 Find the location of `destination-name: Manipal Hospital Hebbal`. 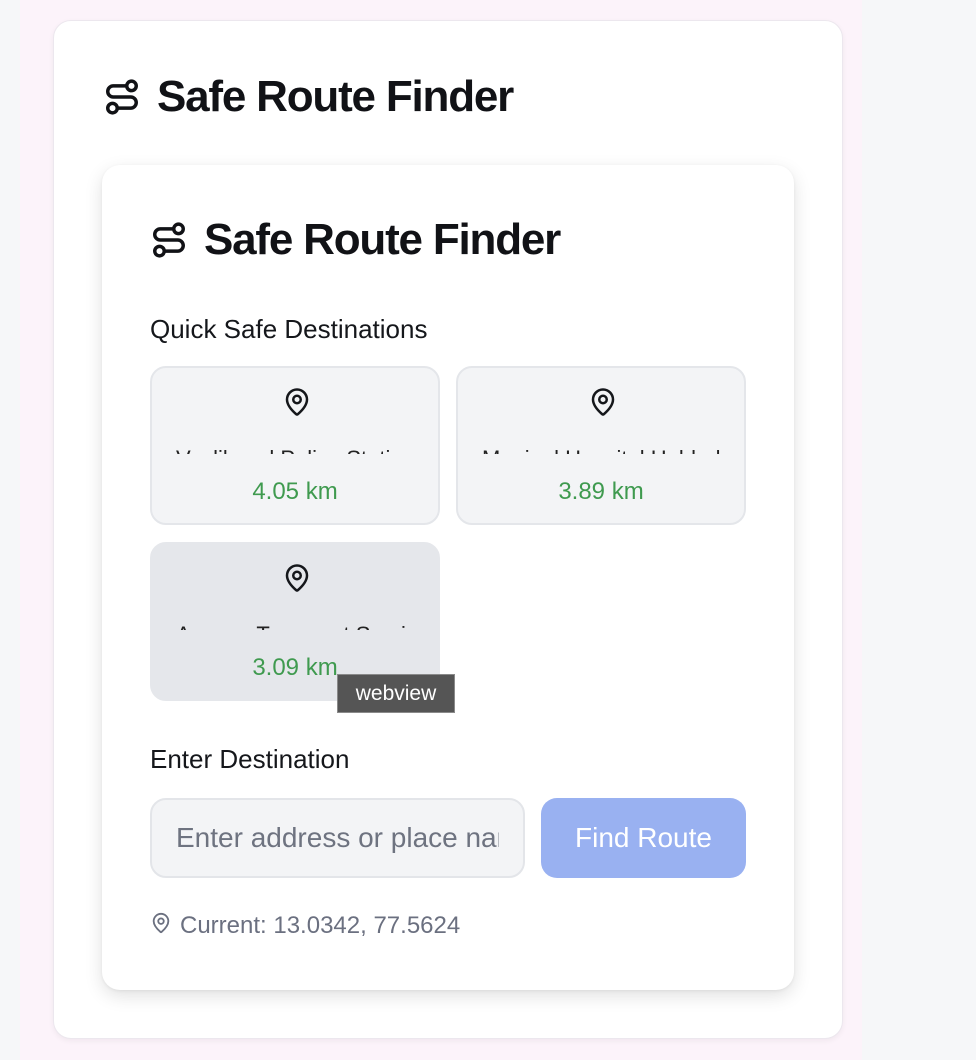

destination-name: Manipal Hospital Hebbal is located at coordinates (604, 449).